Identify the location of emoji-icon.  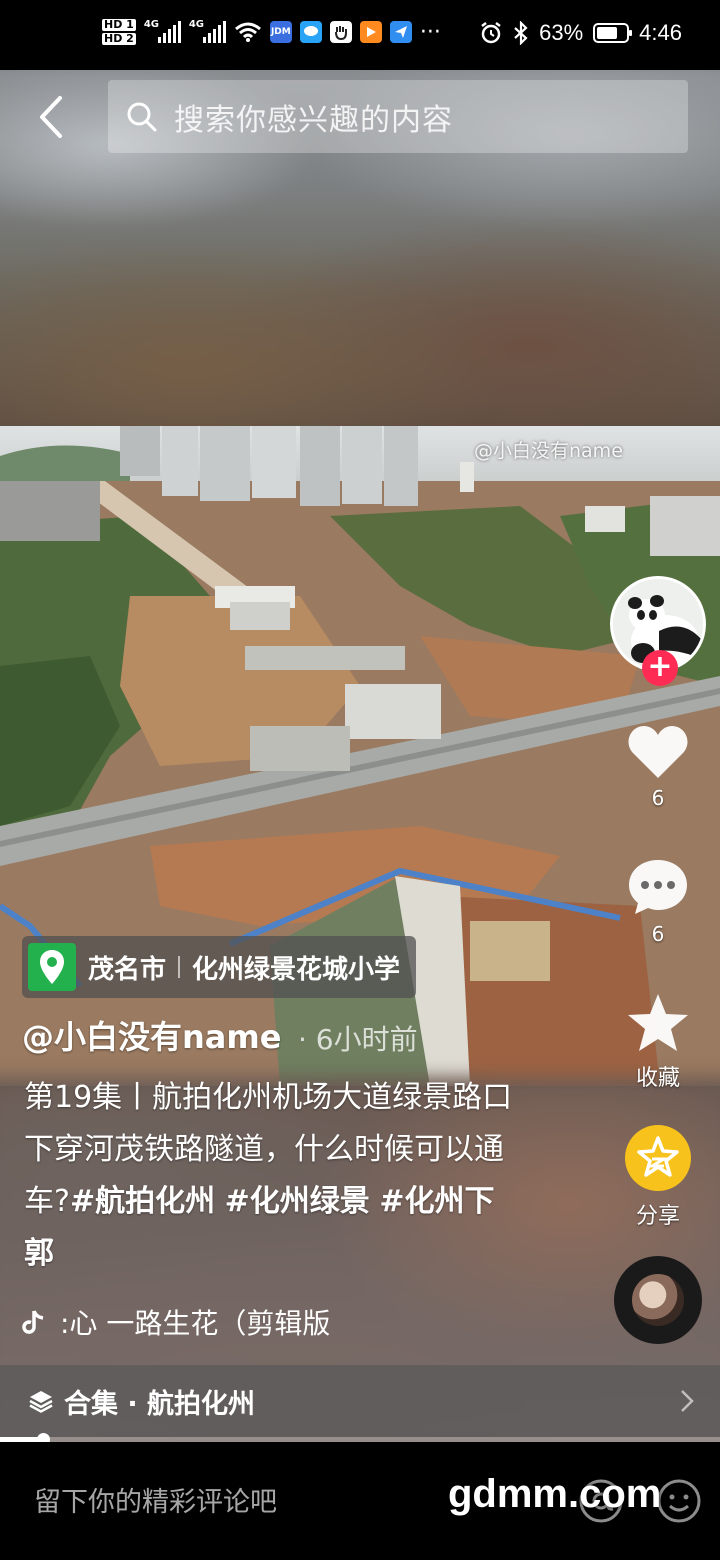
(679, 1501).